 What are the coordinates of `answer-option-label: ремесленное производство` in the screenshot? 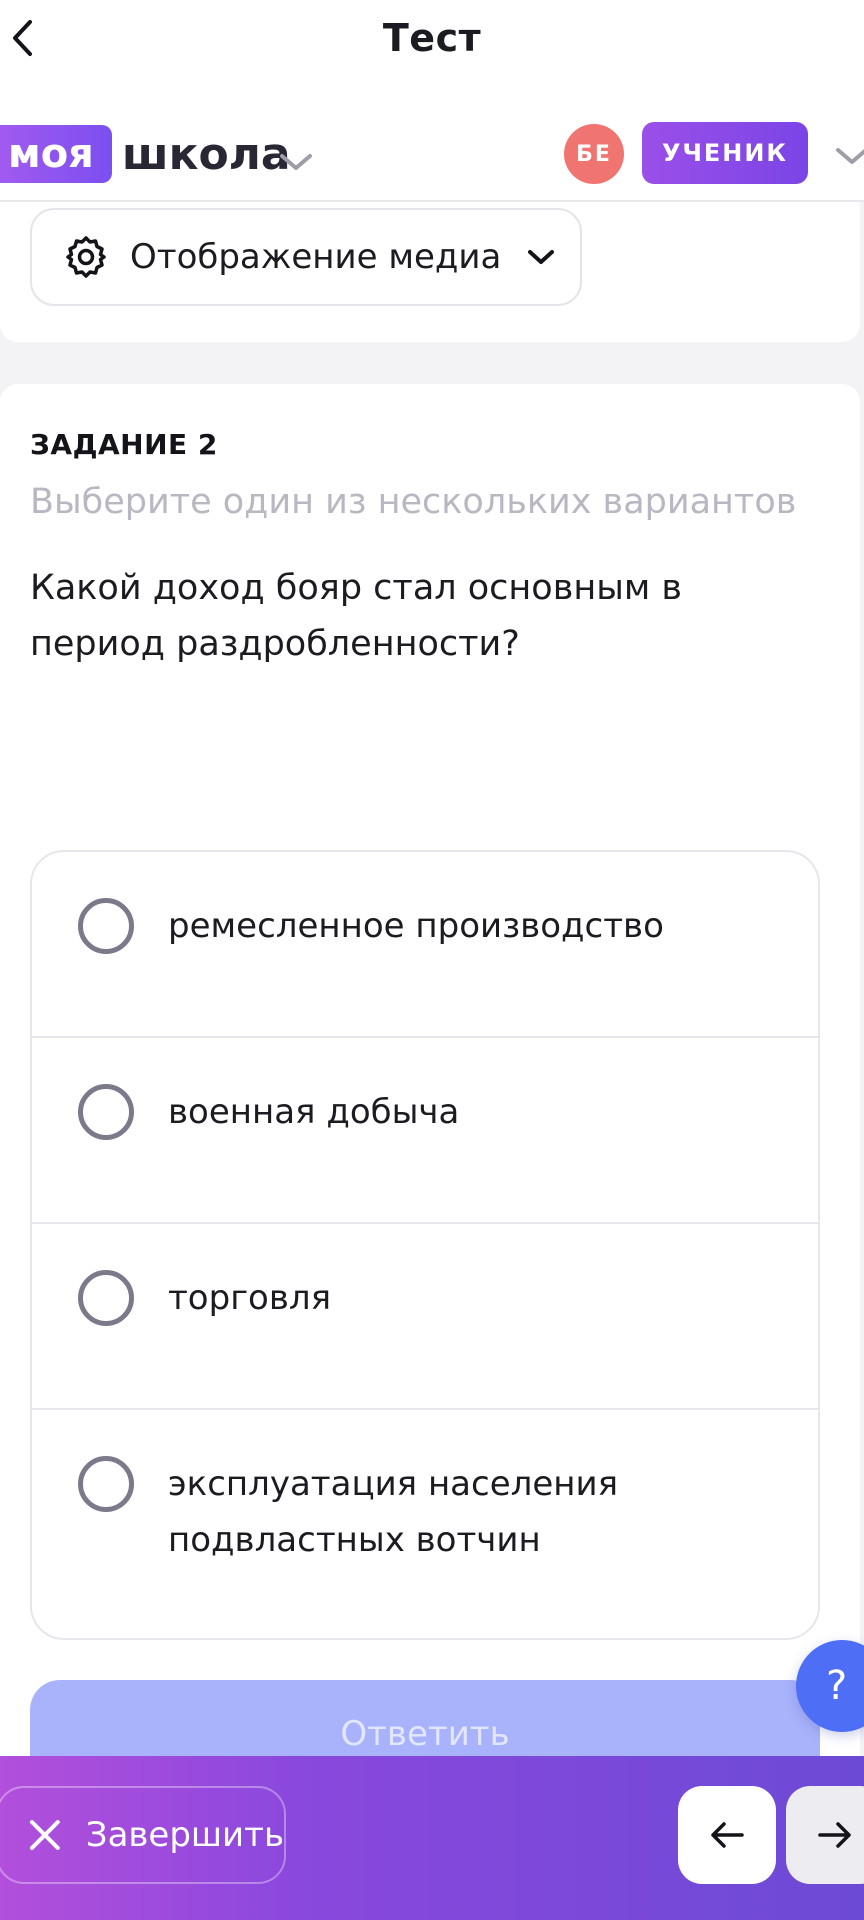 It's located at (416, 926).